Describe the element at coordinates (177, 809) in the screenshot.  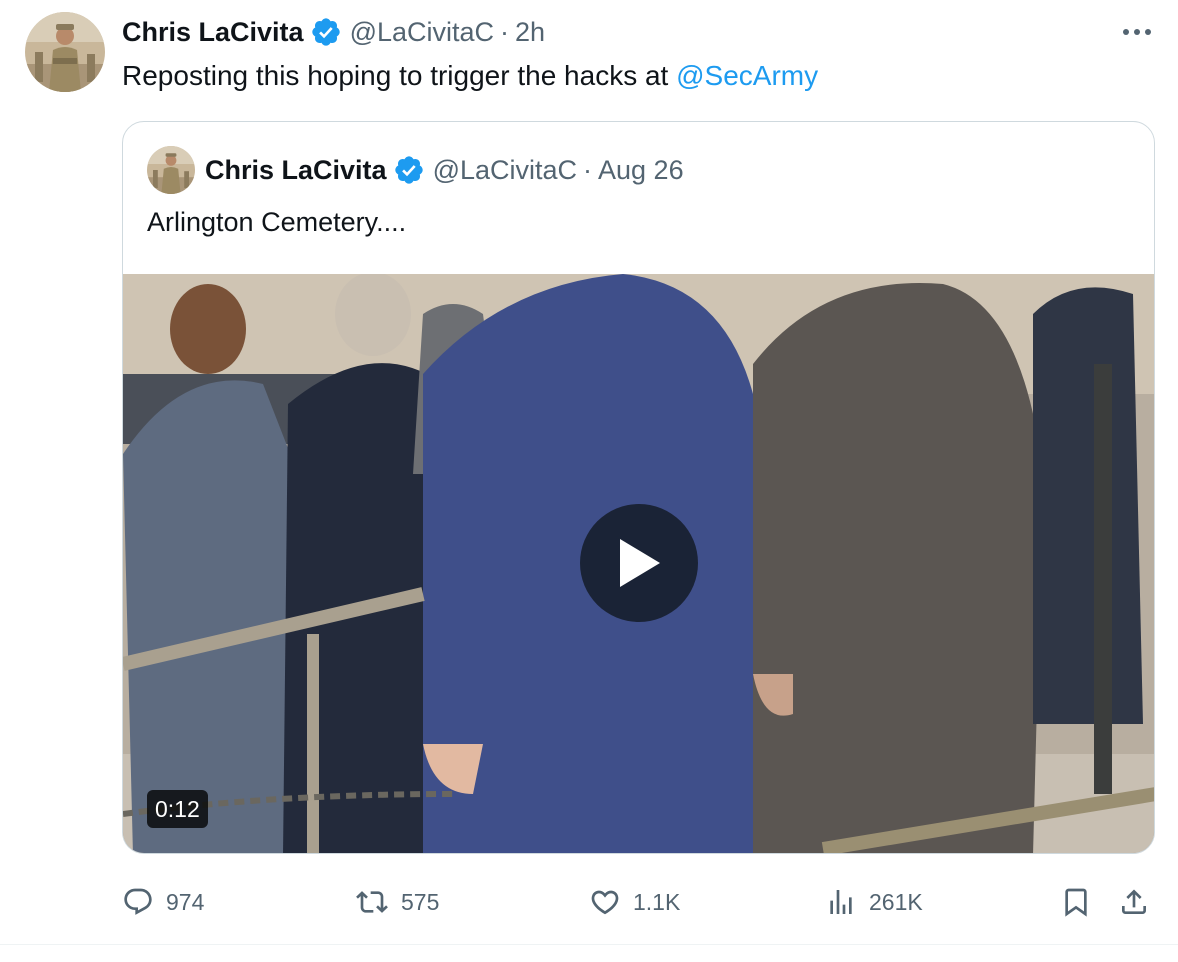
I see `video-duration-badge: 0:12` at that location.